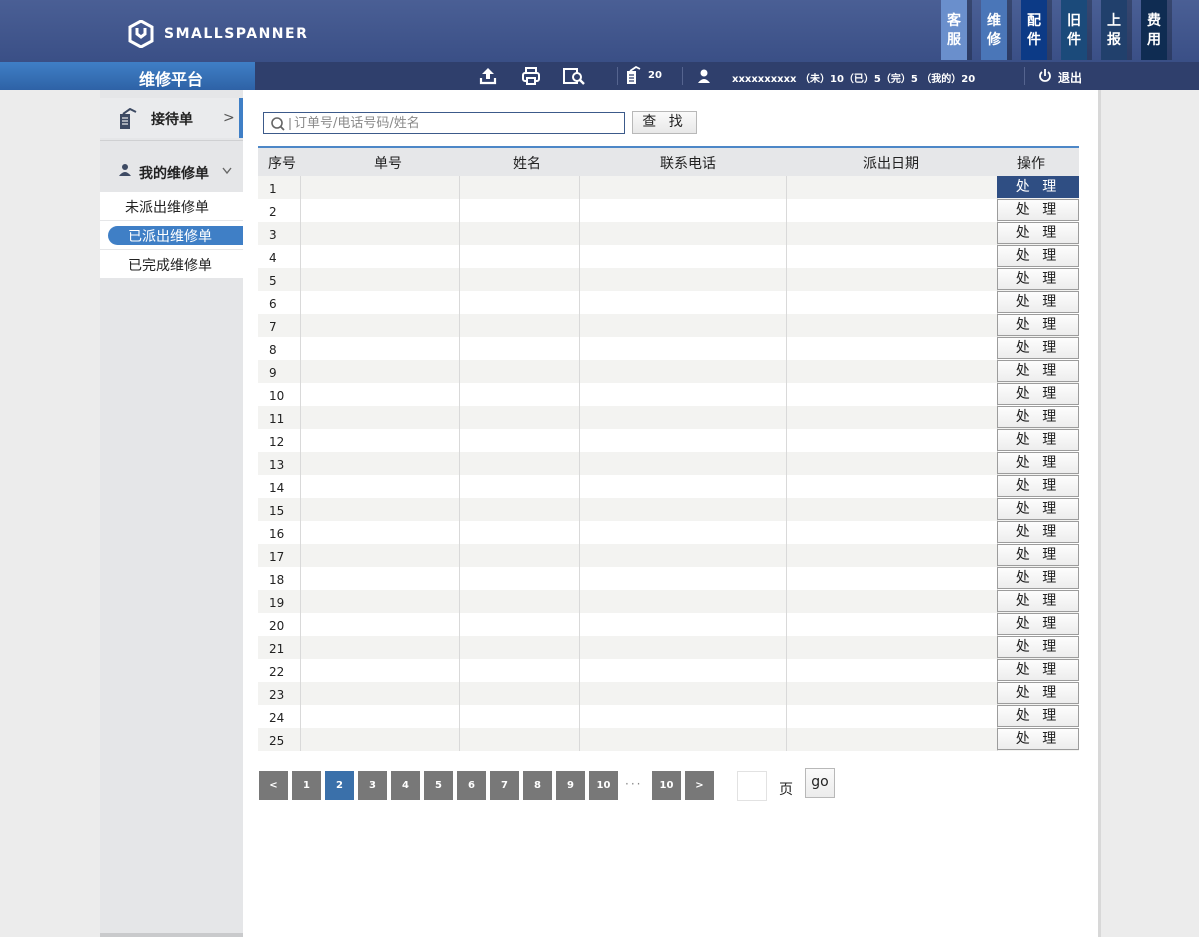  Describe the element at coordinates (1074, 40) in the screenshot. I see `nav-tab-char: 件` at that location.